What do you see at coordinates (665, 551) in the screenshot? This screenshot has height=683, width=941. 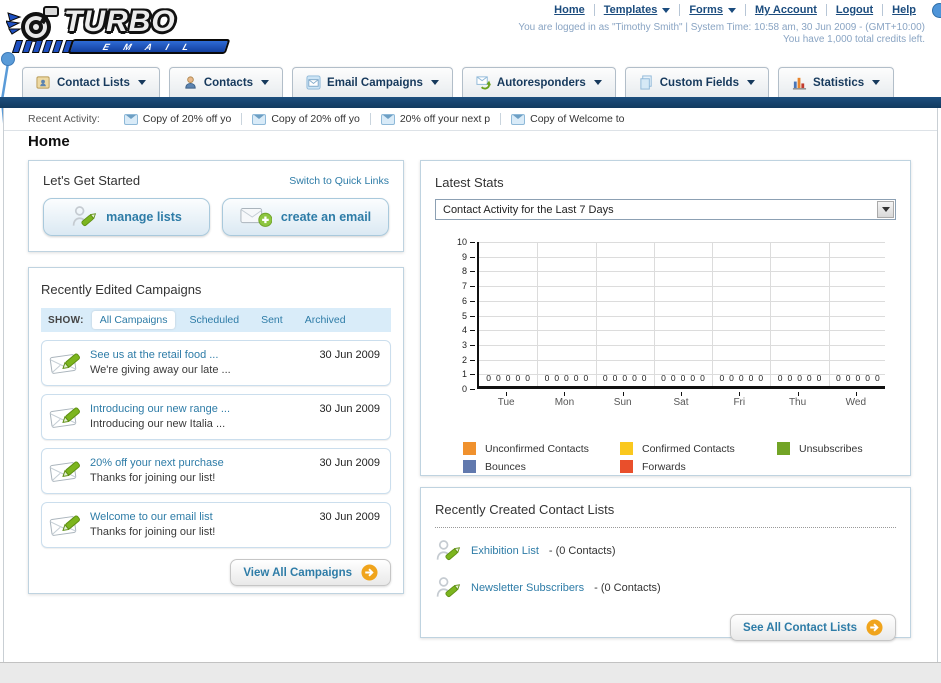 I see `contact-list-row: Exhibition List - (0 Contacts)` at bounding box center [665, 551].